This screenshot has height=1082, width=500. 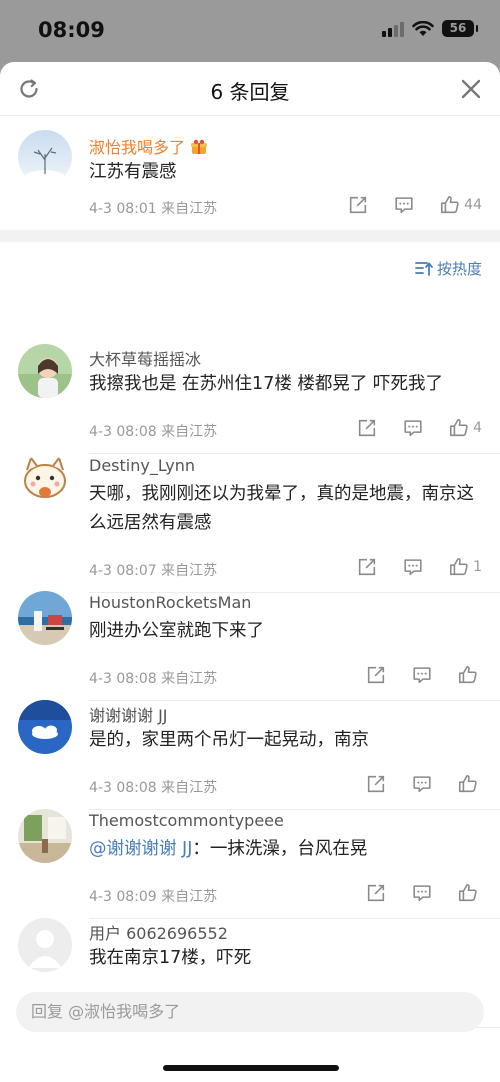 What do you see at coordinates (199, 147) in the screenshot?
I see `gift-badge-icon` at bounding box center [199, 147].